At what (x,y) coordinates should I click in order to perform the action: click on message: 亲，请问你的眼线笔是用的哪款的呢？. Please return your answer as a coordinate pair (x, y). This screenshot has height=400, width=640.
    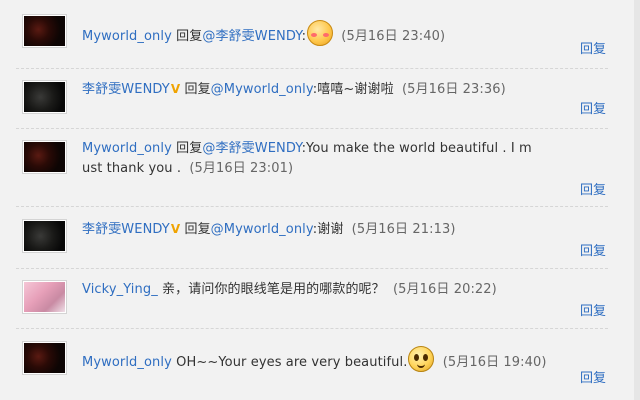
    Looking at the image, I should click on (273, 289).